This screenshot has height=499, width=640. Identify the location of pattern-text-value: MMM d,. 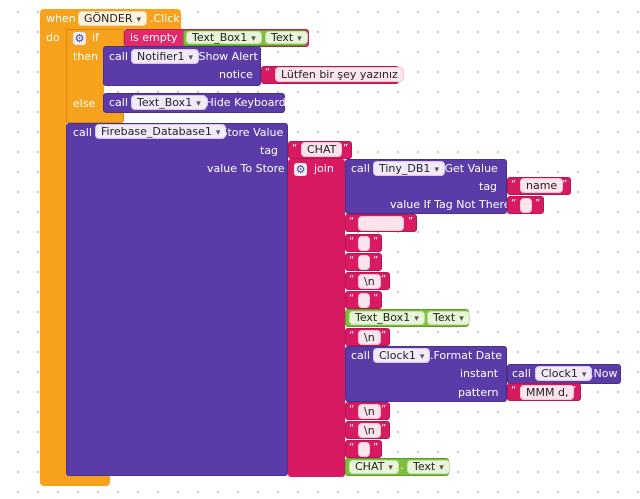
(547, 392).